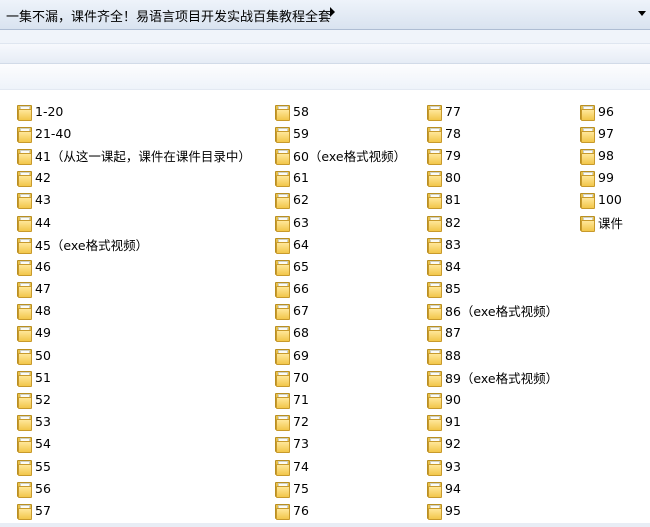  Describe the element at coordinates (492, 488) in the screenshot. I see `folder-item: 94` at that location.